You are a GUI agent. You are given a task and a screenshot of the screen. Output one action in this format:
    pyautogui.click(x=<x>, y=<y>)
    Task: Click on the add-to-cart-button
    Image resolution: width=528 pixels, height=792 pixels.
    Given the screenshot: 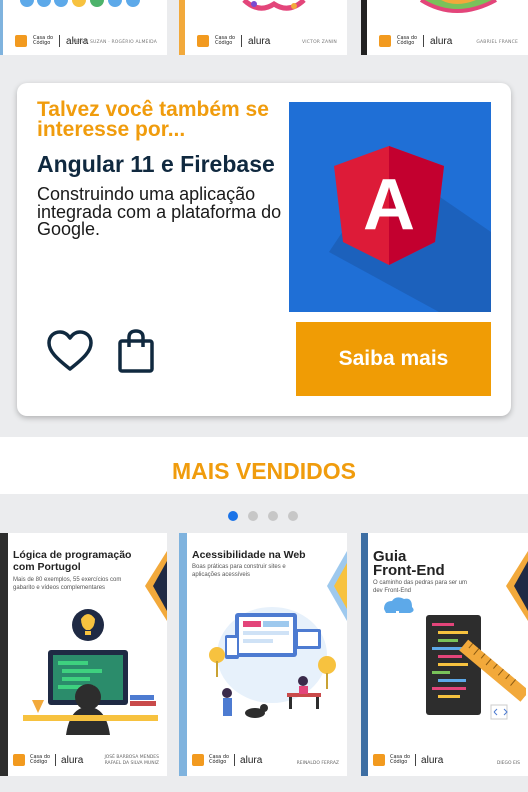 What is the action you would take?
    pyautogui.click(x=136, y=351)
    